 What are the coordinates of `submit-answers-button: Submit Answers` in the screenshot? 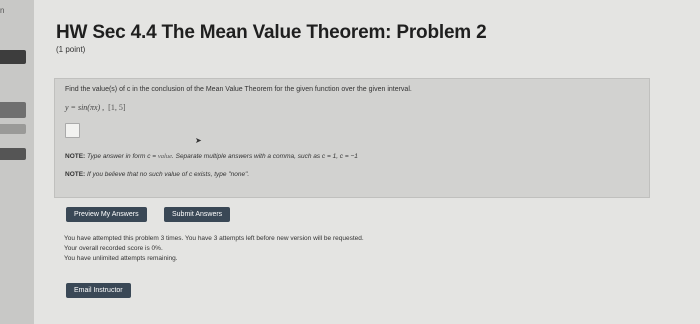 It's located at (197, 214).